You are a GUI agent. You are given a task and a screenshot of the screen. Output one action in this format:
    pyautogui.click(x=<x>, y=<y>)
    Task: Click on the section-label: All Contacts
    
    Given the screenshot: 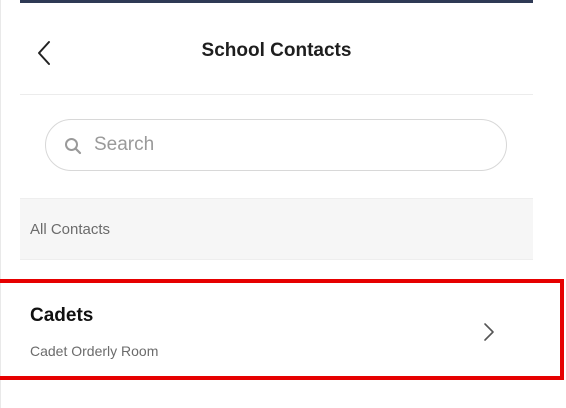 What is the action you would take?
    pyautogui.click(x=70, y=229)
    